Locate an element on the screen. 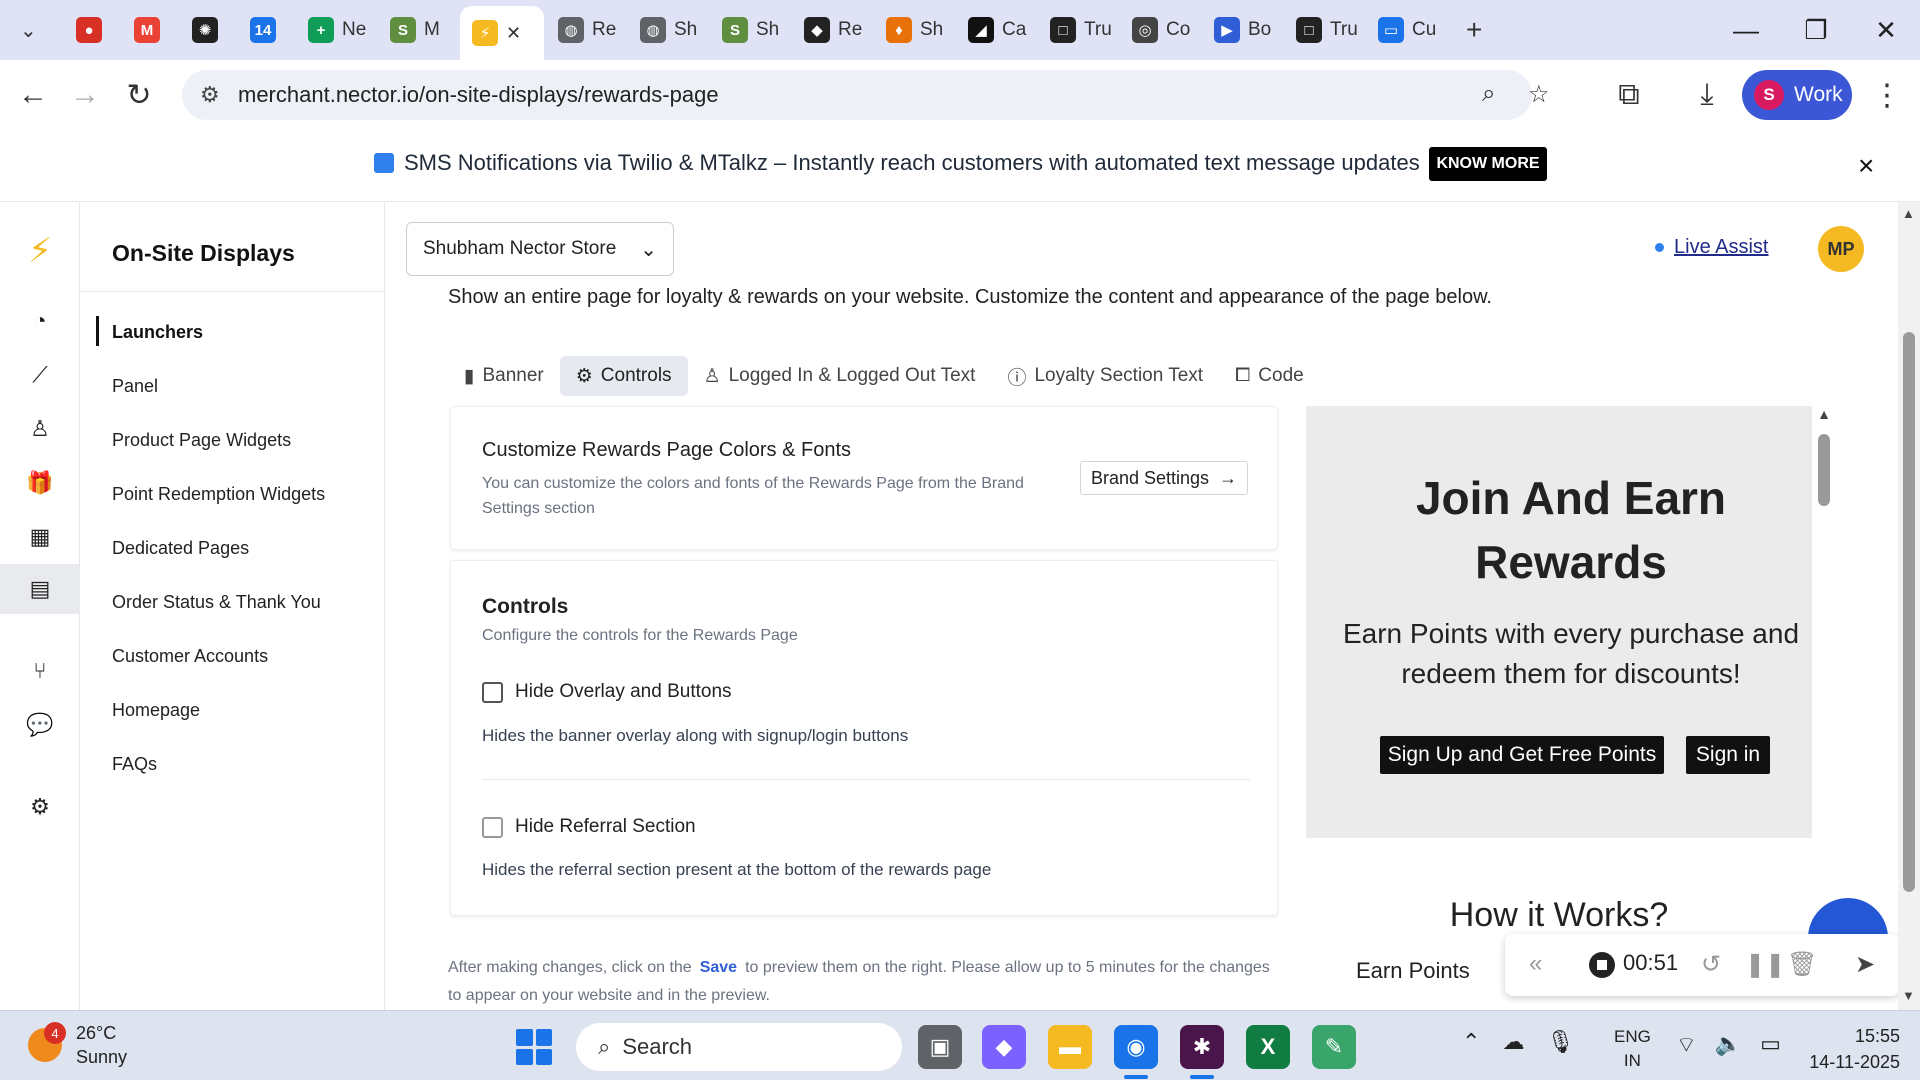  browser-tab: ⚡ ✕ is located at coordinates (502, 33).